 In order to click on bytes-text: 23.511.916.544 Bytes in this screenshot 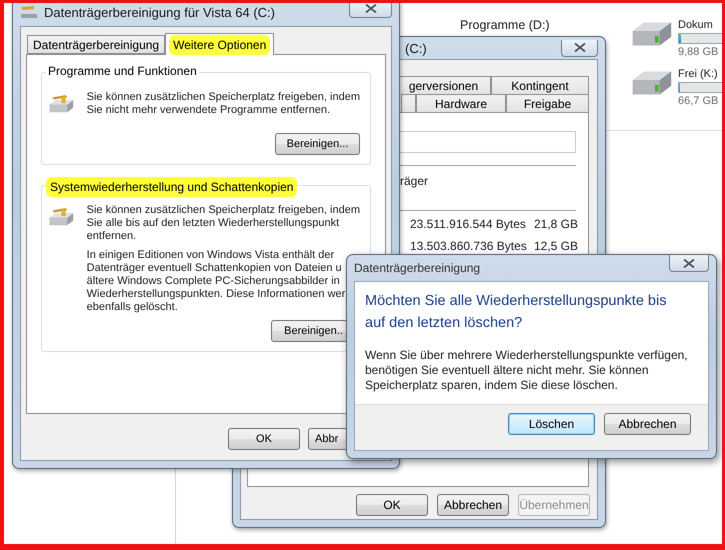, I will do `click(468, 224)`.